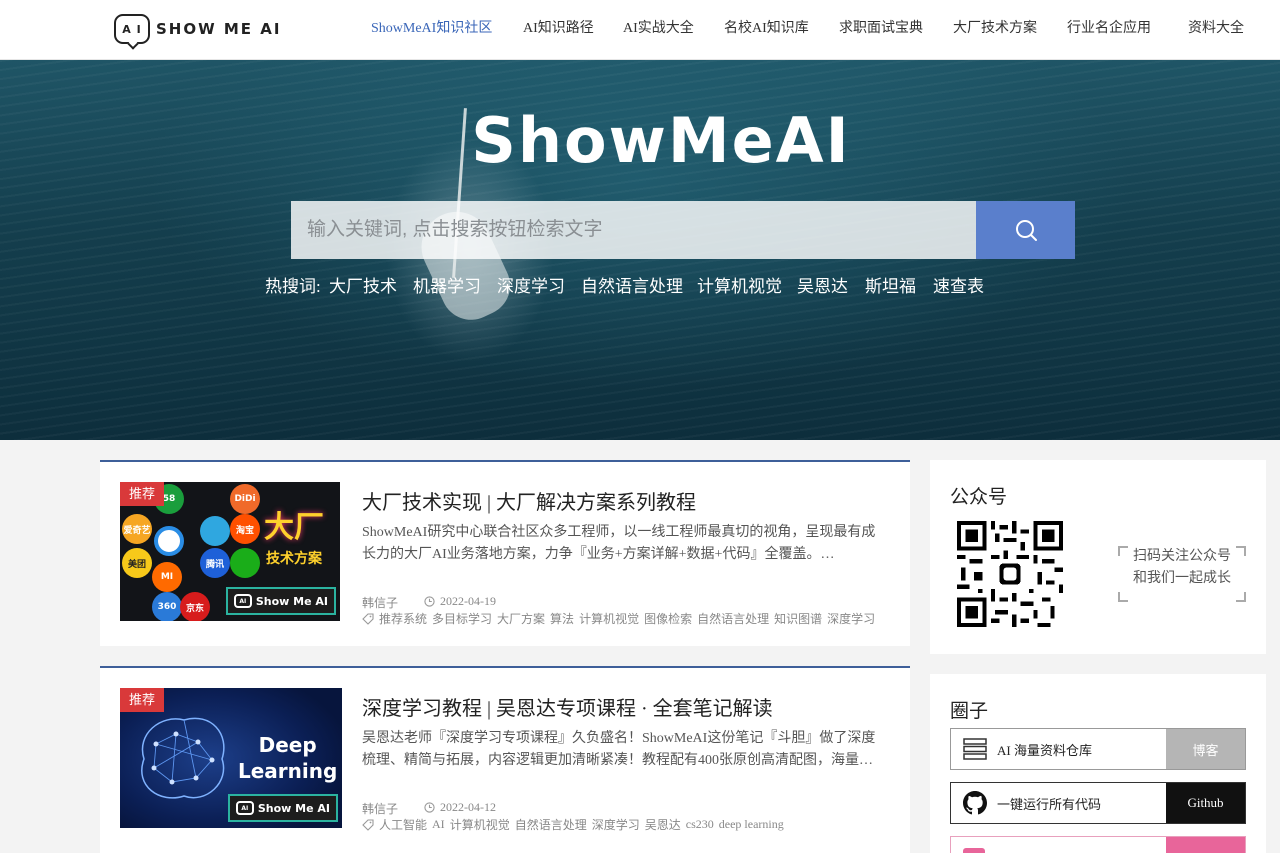 Image resolution: width=1280 pixels, height=853 pixels. Describe the element at coordinates (294, 527) in the screenshot. I see `thumbnail-headline: 大厂` at that location.